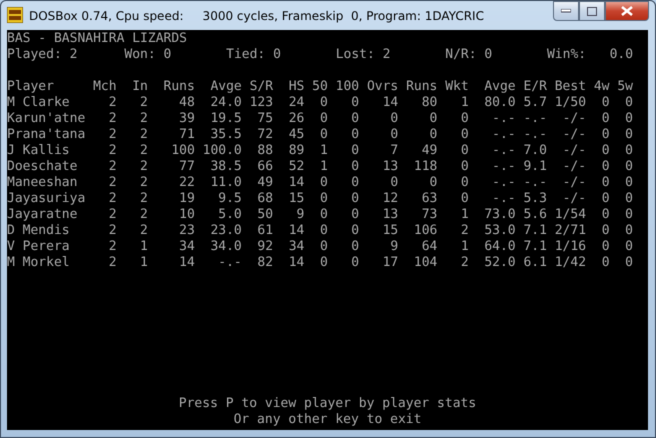  Describe the element at coordinates (186, 199) in the screenshot. I see `table-cell-text: 19` at that location.